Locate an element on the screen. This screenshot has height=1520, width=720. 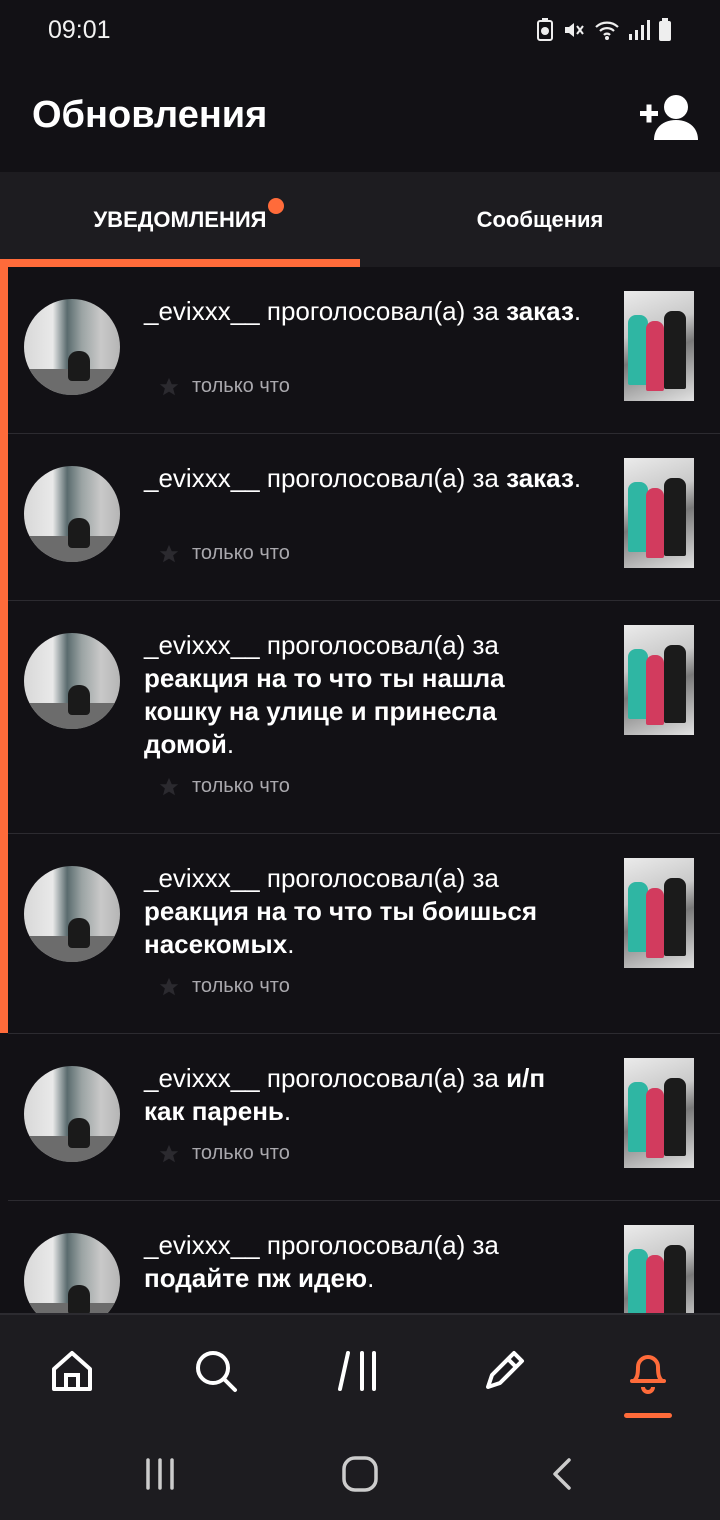
bell-icon is located at coordinates (648, 1374).